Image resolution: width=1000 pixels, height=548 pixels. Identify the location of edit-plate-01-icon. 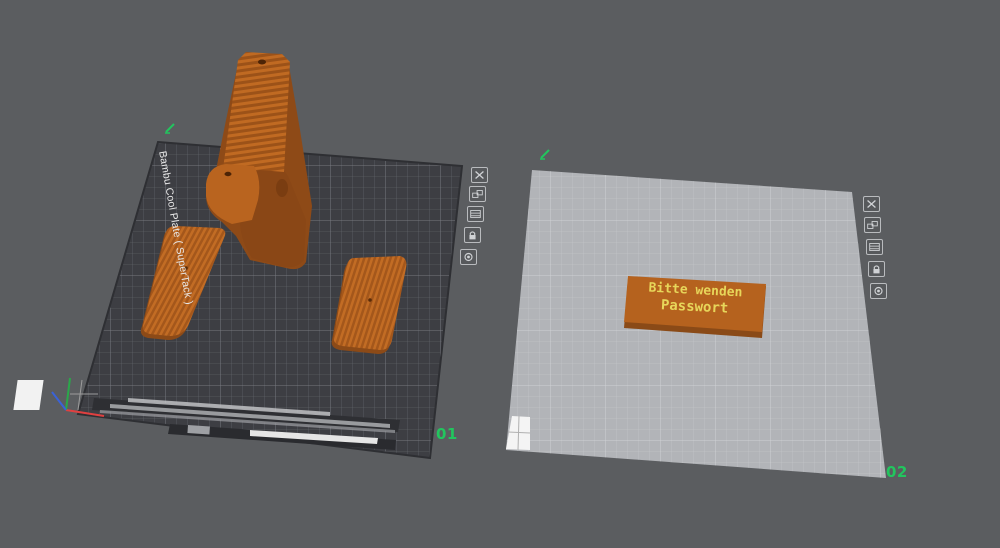
(170, 128).